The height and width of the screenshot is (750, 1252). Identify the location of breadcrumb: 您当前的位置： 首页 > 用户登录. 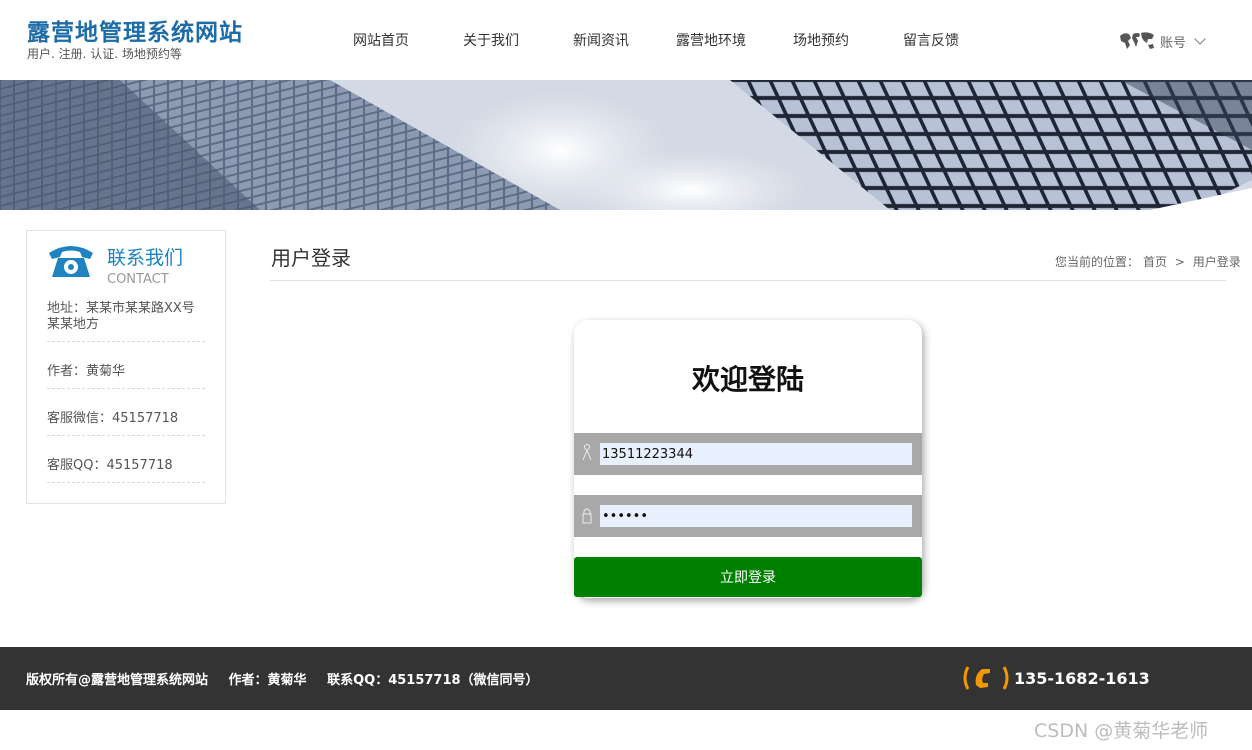
(1148, 261).